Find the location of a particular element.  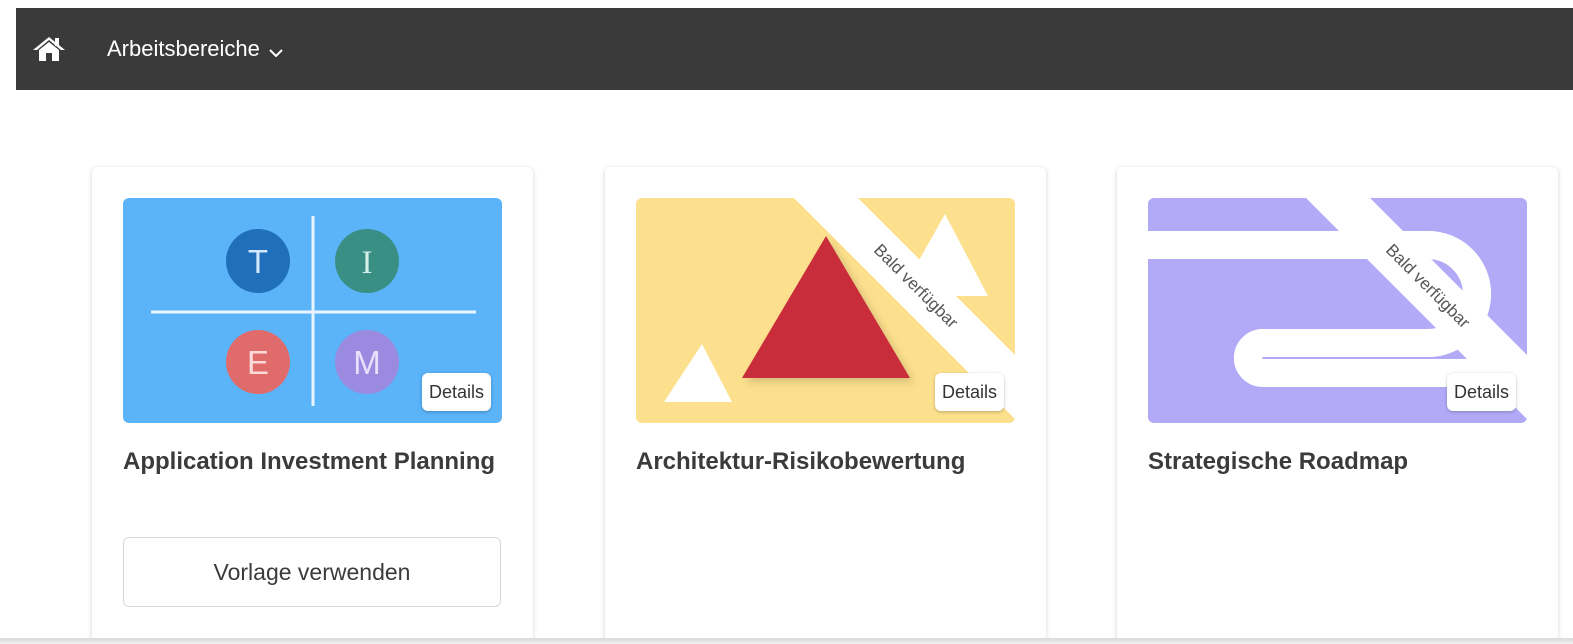

chevron-down-icon is located at coordinates (276, 49).